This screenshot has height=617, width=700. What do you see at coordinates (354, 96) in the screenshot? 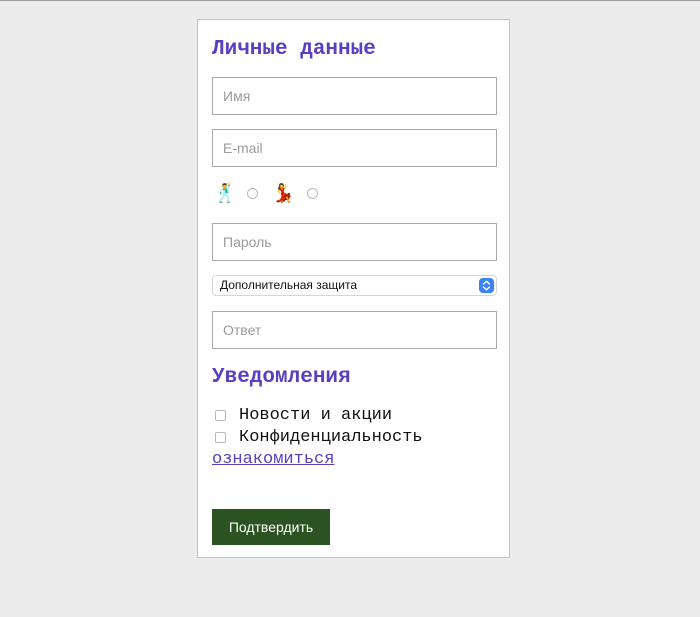
I see `name-input` at bounding box center [354, 96].